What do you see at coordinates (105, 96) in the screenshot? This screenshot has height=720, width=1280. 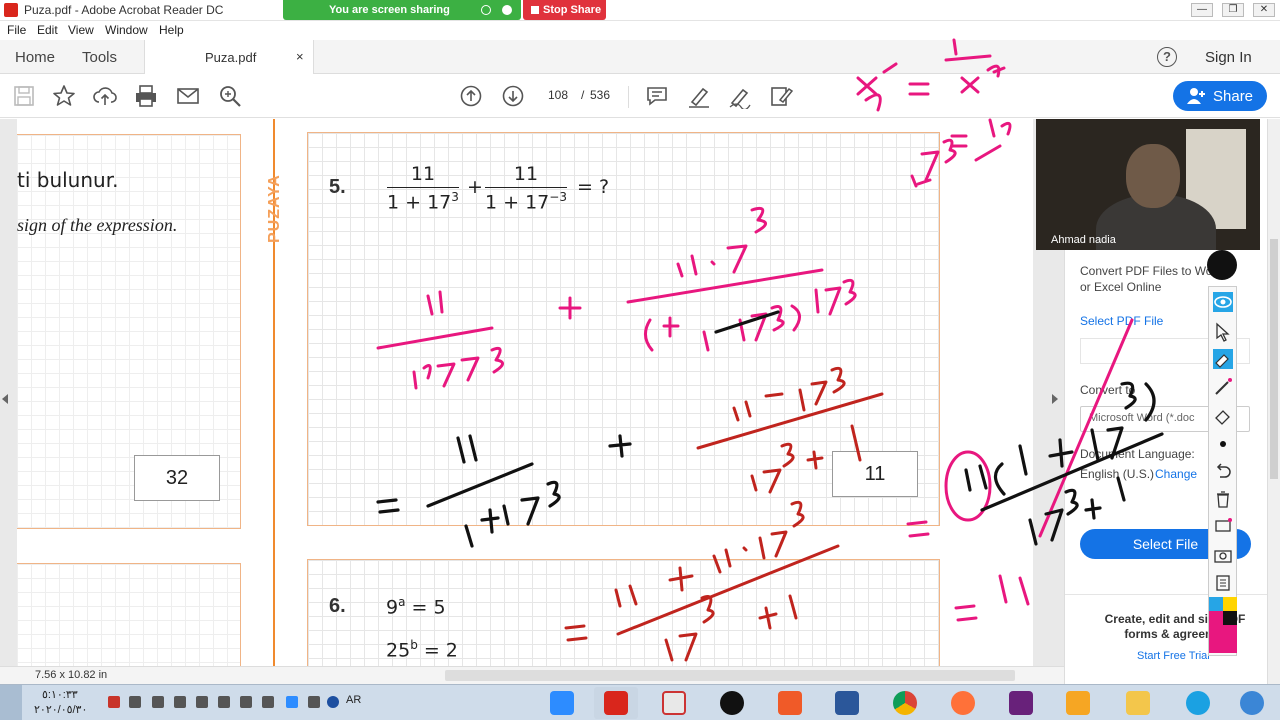 I see `upload-icon` at bounding box center [105, 96].